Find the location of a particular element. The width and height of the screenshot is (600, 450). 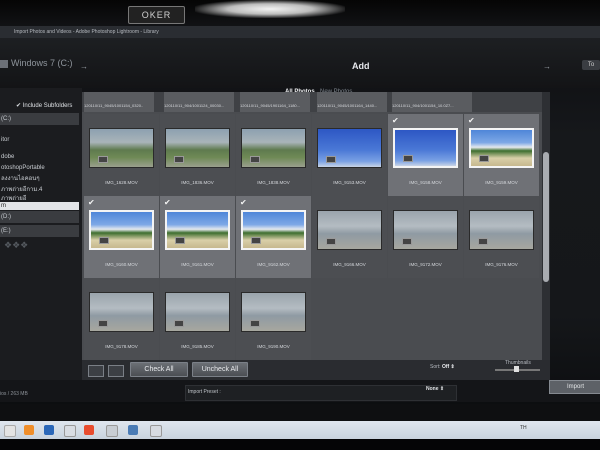

slider-knob is located at coordinates (516, 369).